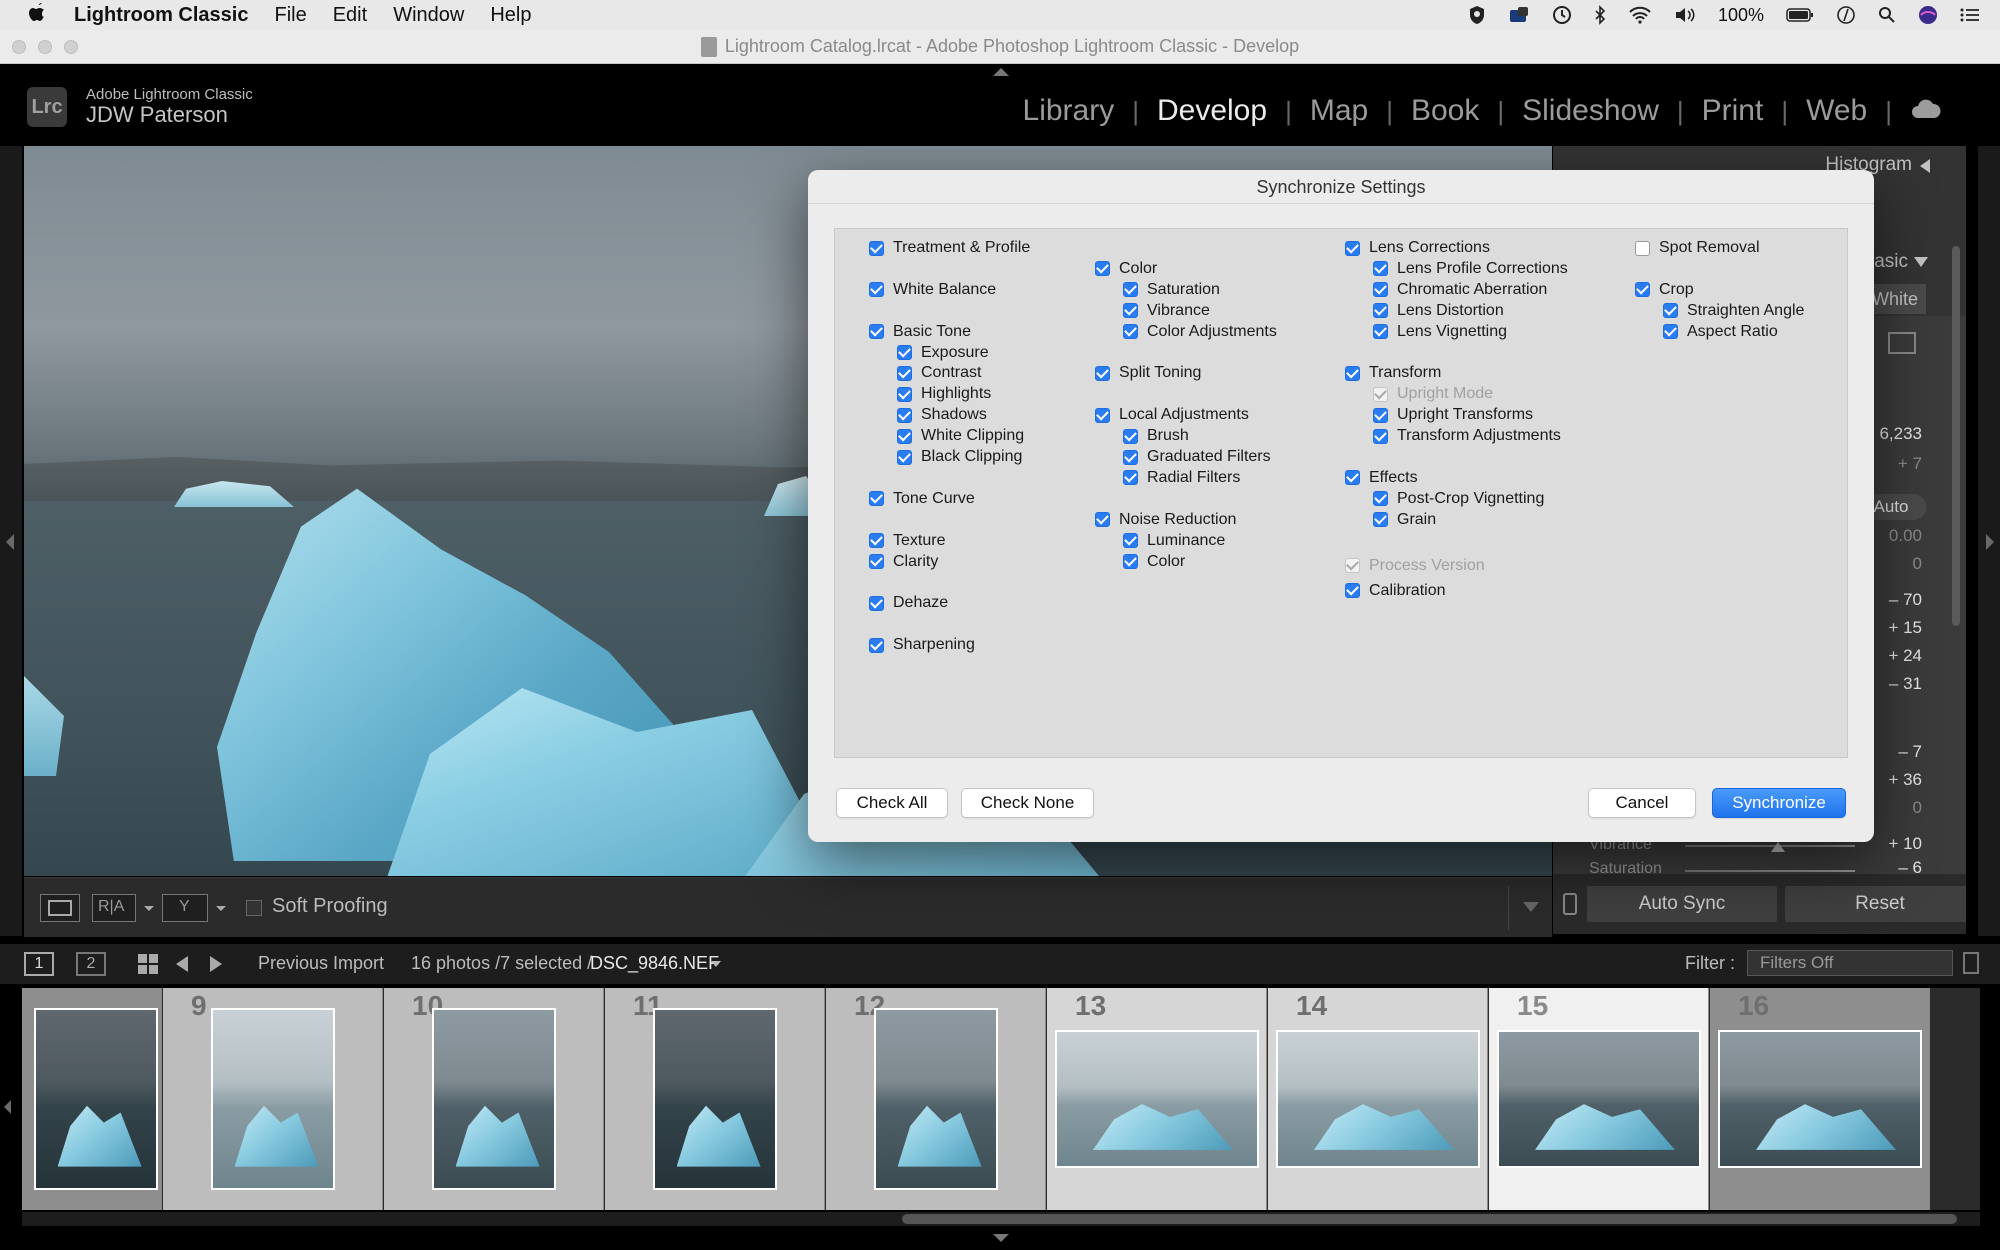  Describe the element at coordinates (1971, 963) in the screenshot. I see `filter-lock-icon` at that location.